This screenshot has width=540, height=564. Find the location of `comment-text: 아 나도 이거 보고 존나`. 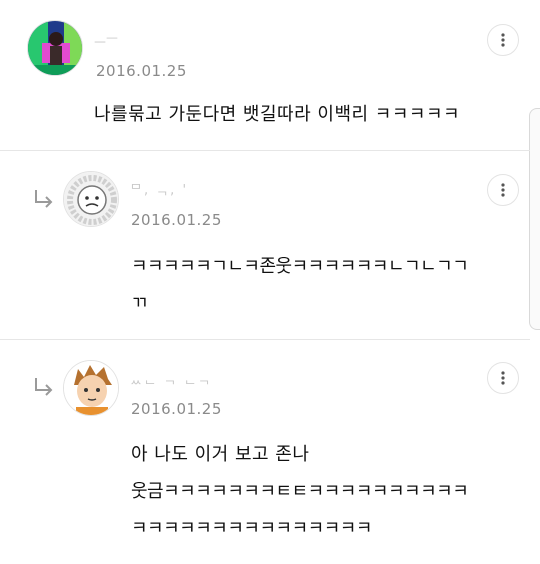

comment-text: 아 나도 이거 보고 존나 is located at coordinates (220, 454).